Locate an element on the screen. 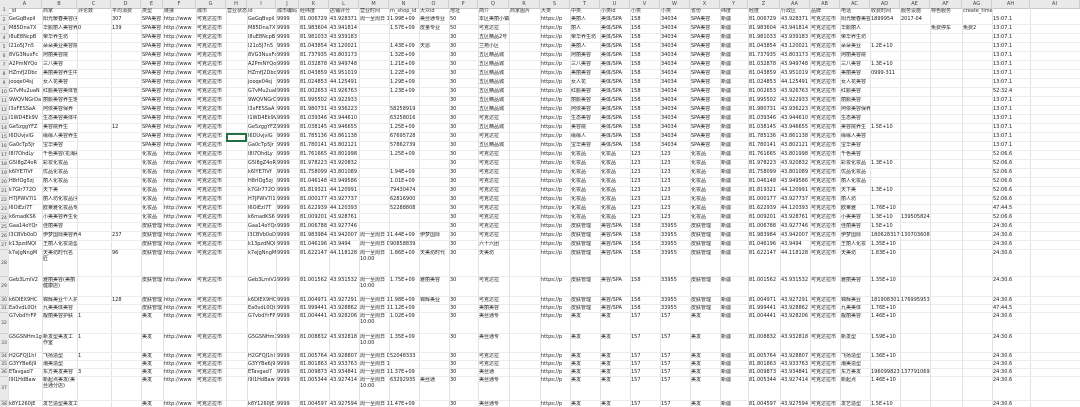 The width and height of the screenshot is (1080, 407). column-header: P is located at coordinates (463, 4).